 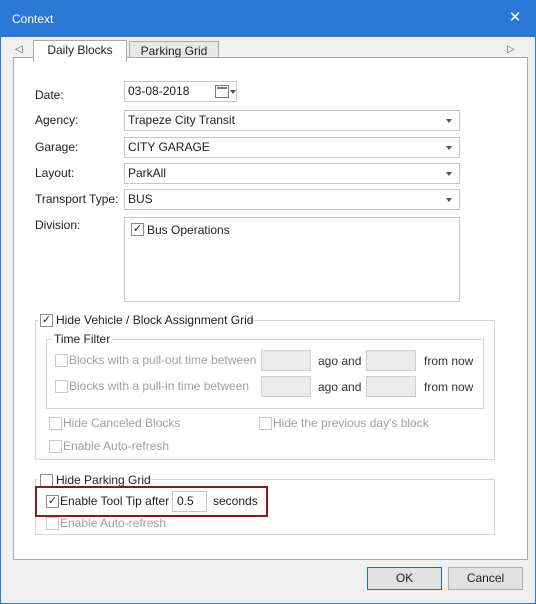 What do you see at coordinates (265, 423) in the screenshot?
I see `hide-prev-day-checkbox` at bounding box center [265, 423].